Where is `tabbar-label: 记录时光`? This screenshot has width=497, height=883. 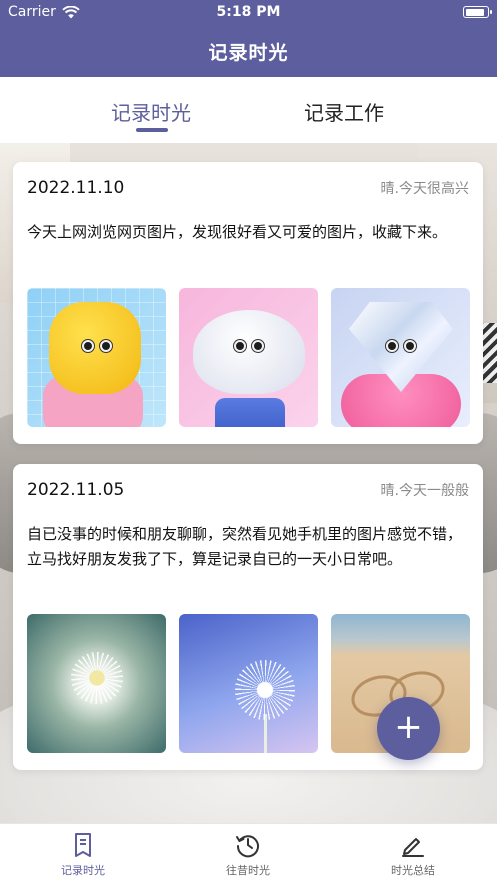 tabbar-label: 记录时光 is located at coordinates (83, 870).